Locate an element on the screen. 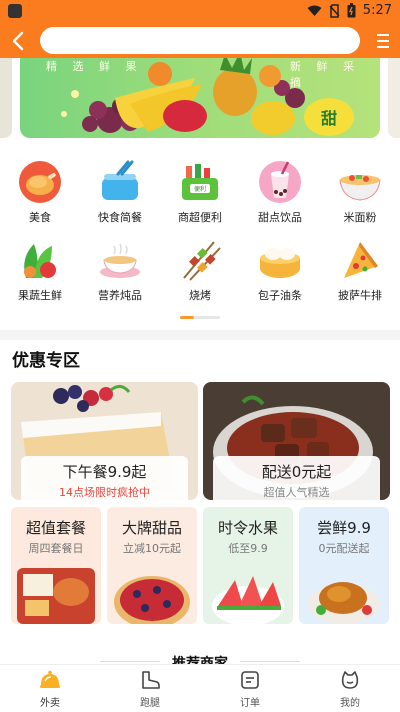 The image size is (400, 712). roast-chicken-photo is located at coordinates (344, 603).